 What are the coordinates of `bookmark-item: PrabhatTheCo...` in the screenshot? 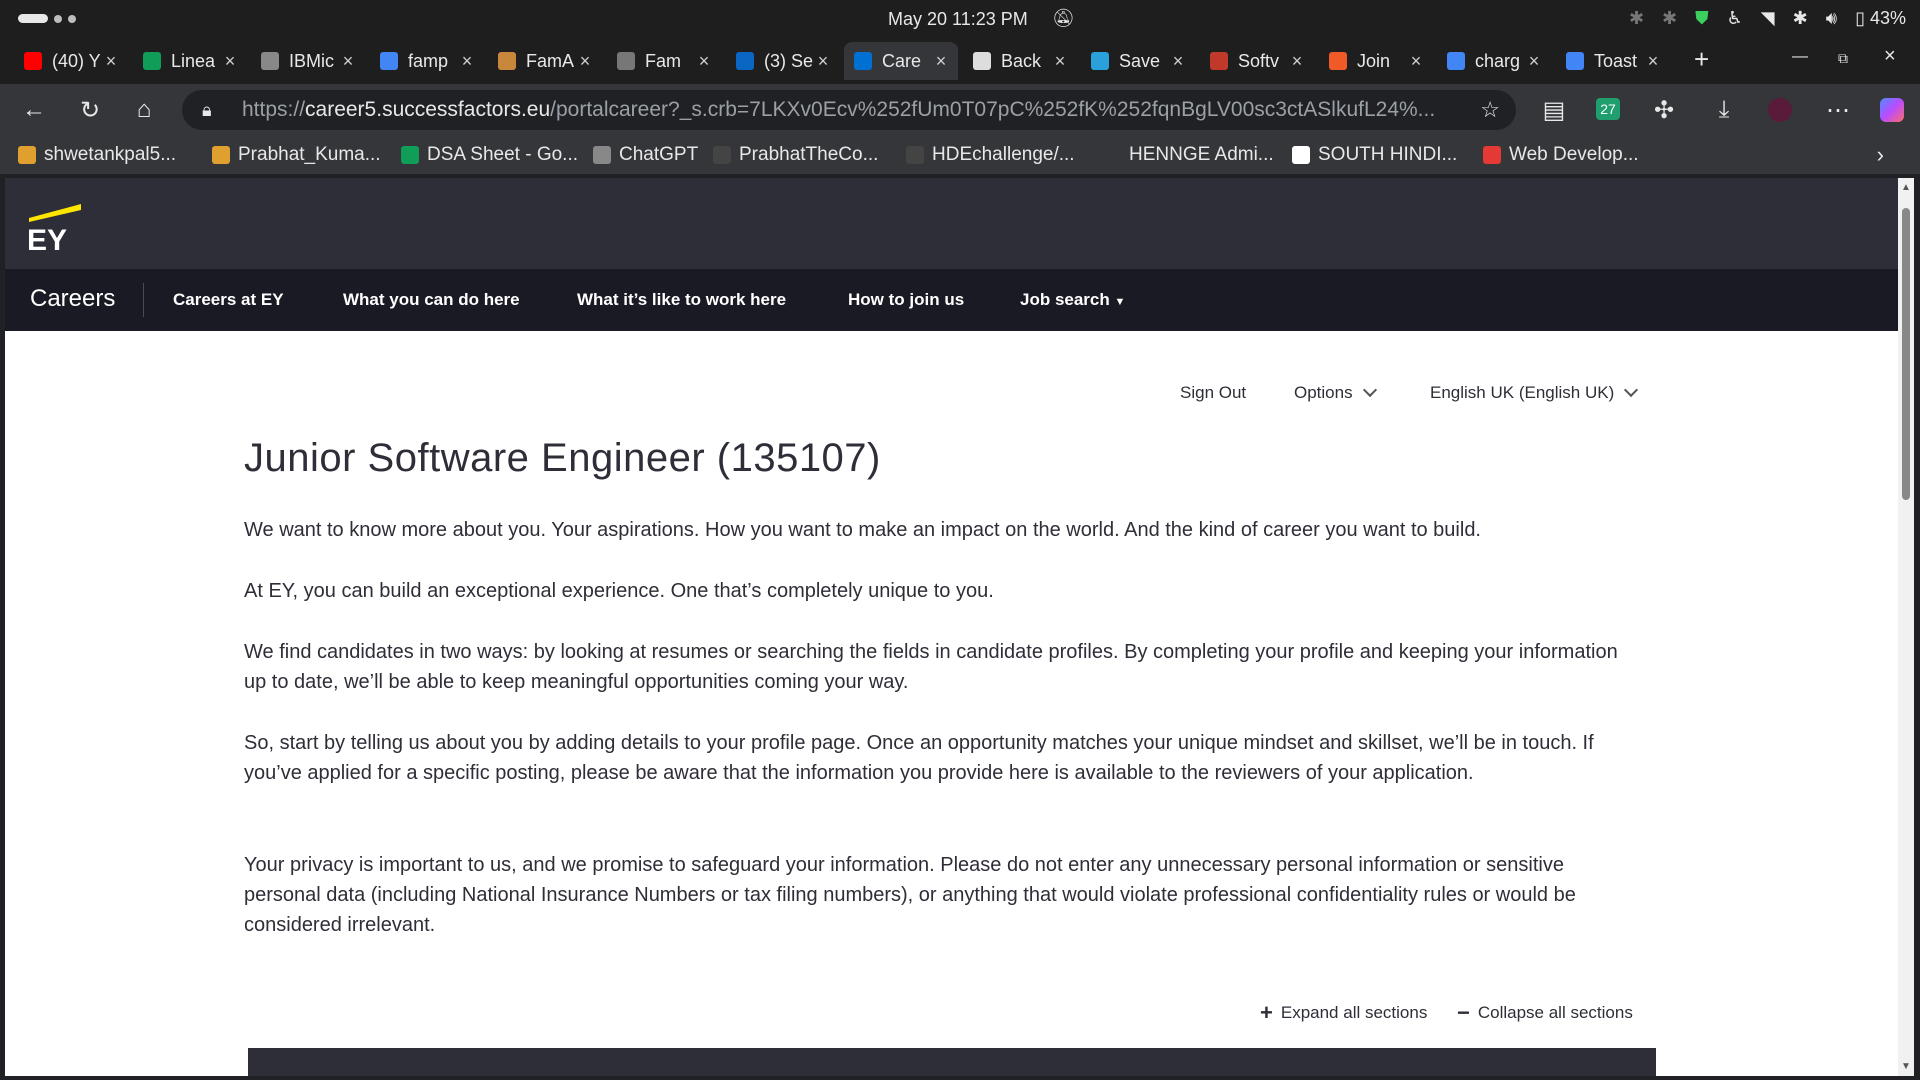 It's located at (795, 155).